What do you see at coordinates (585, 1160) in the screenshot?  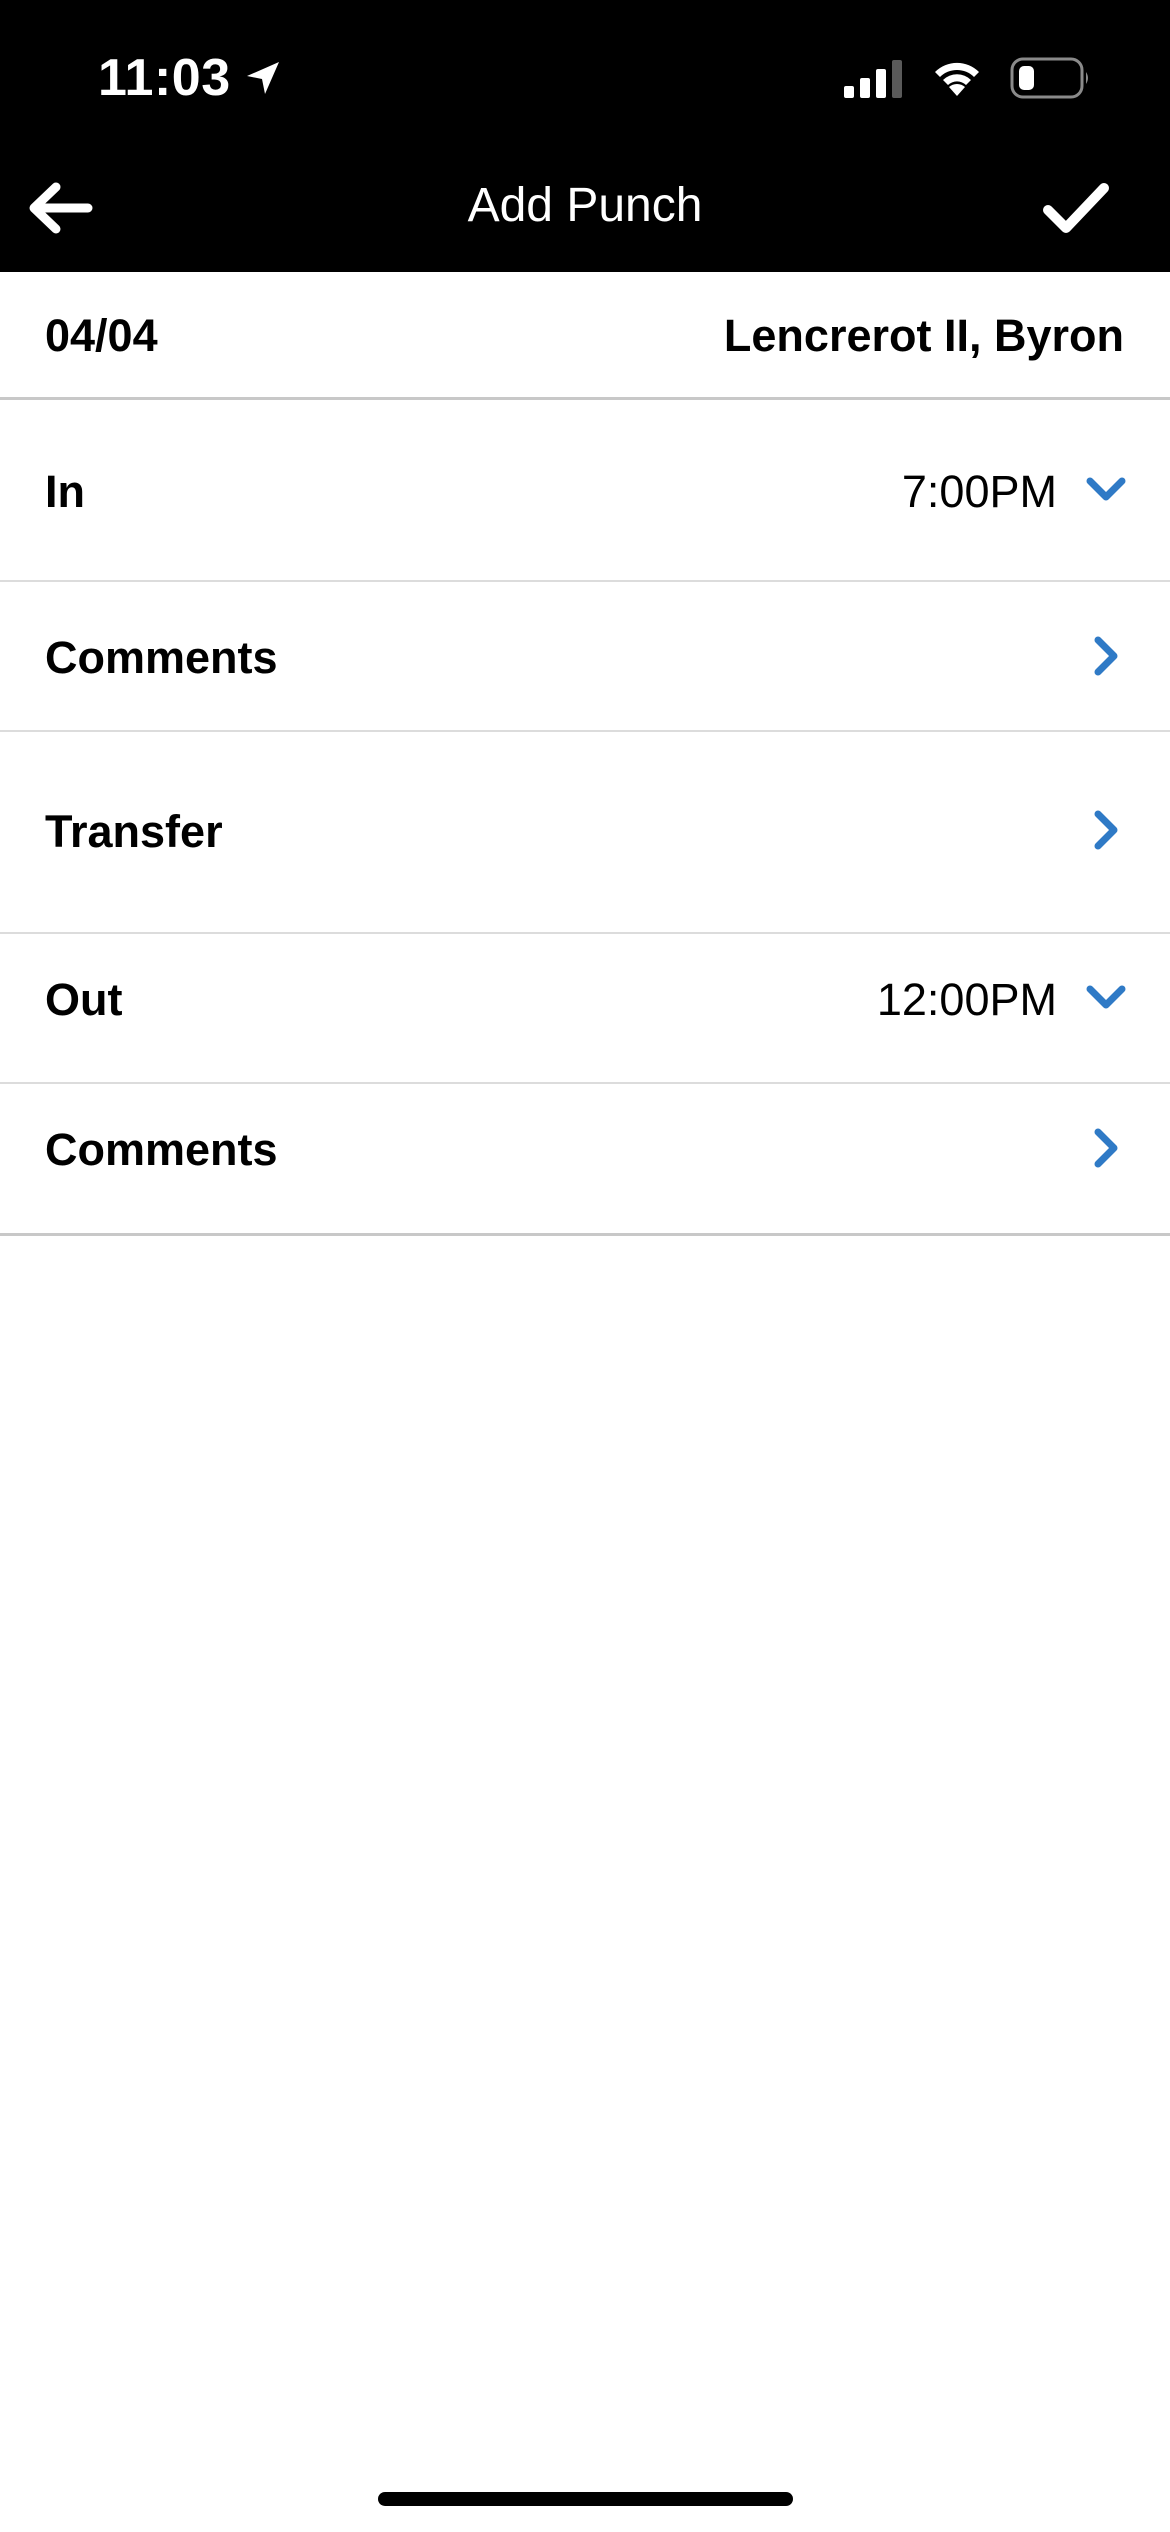 I see `out-comments-row: Comments` at bounding box center [585, 1160].